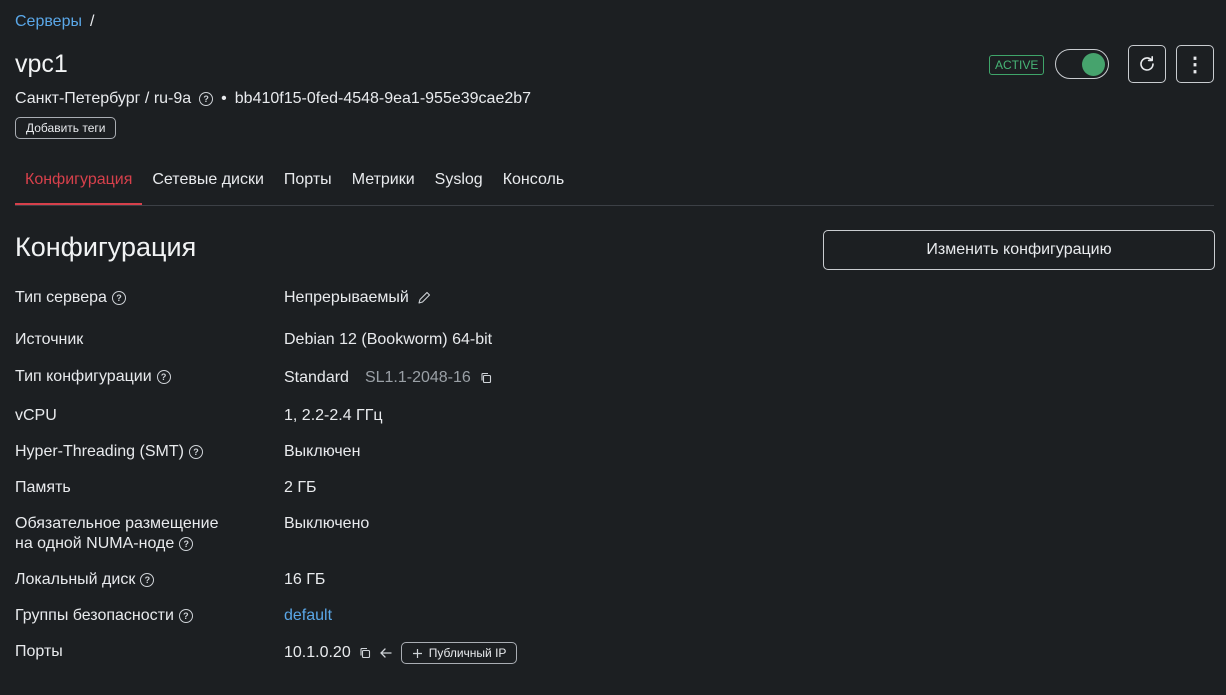  I want to click on edit-configuration-button: Изменить конфигурацию, so click(1019, 250).